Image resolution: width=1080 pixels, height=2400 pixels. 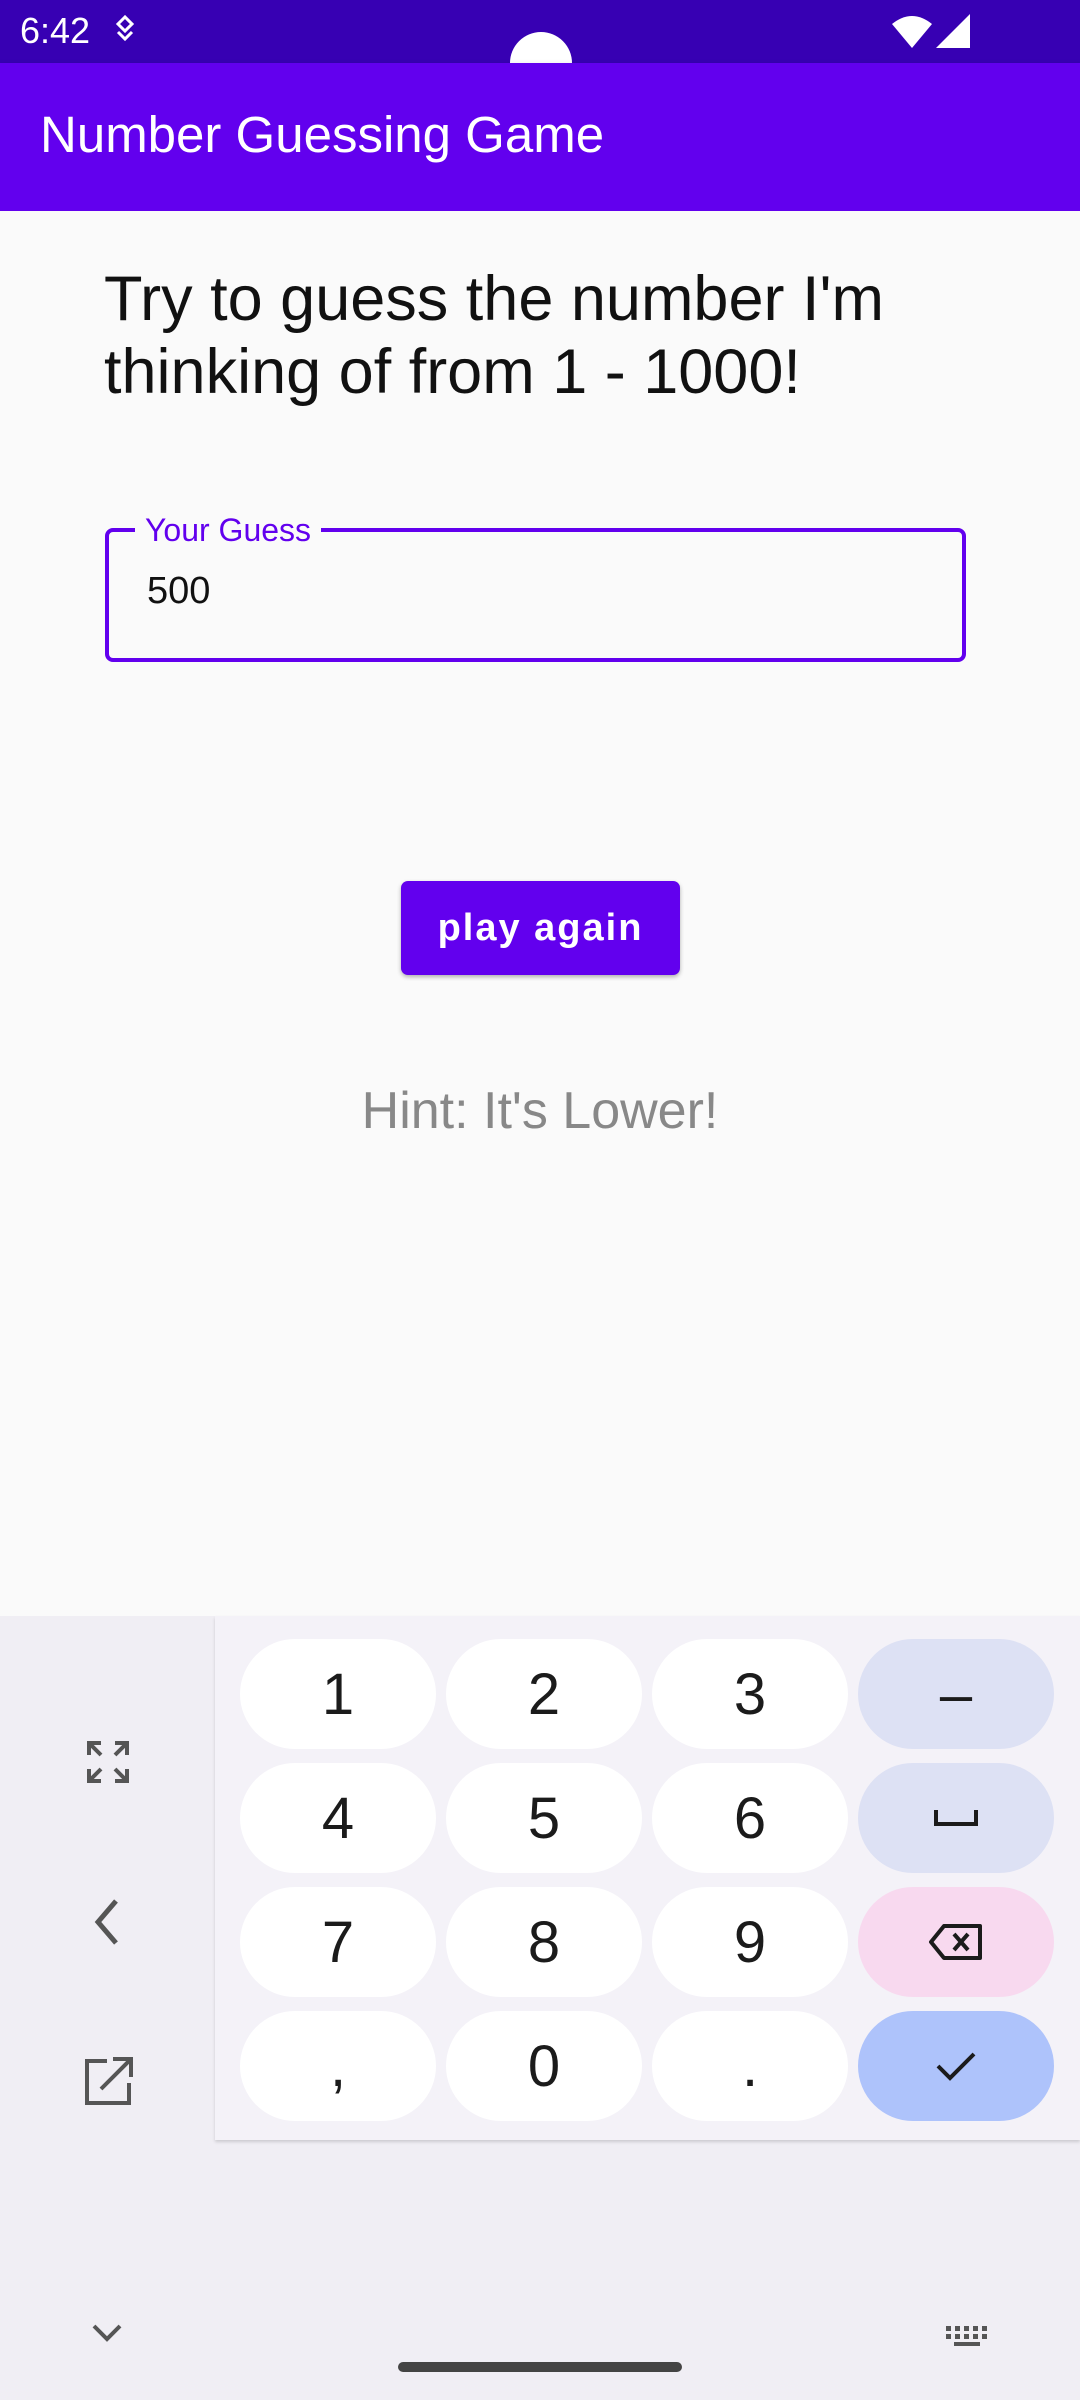 I want to click on key-5: 5, so click(x=544, y=1818).